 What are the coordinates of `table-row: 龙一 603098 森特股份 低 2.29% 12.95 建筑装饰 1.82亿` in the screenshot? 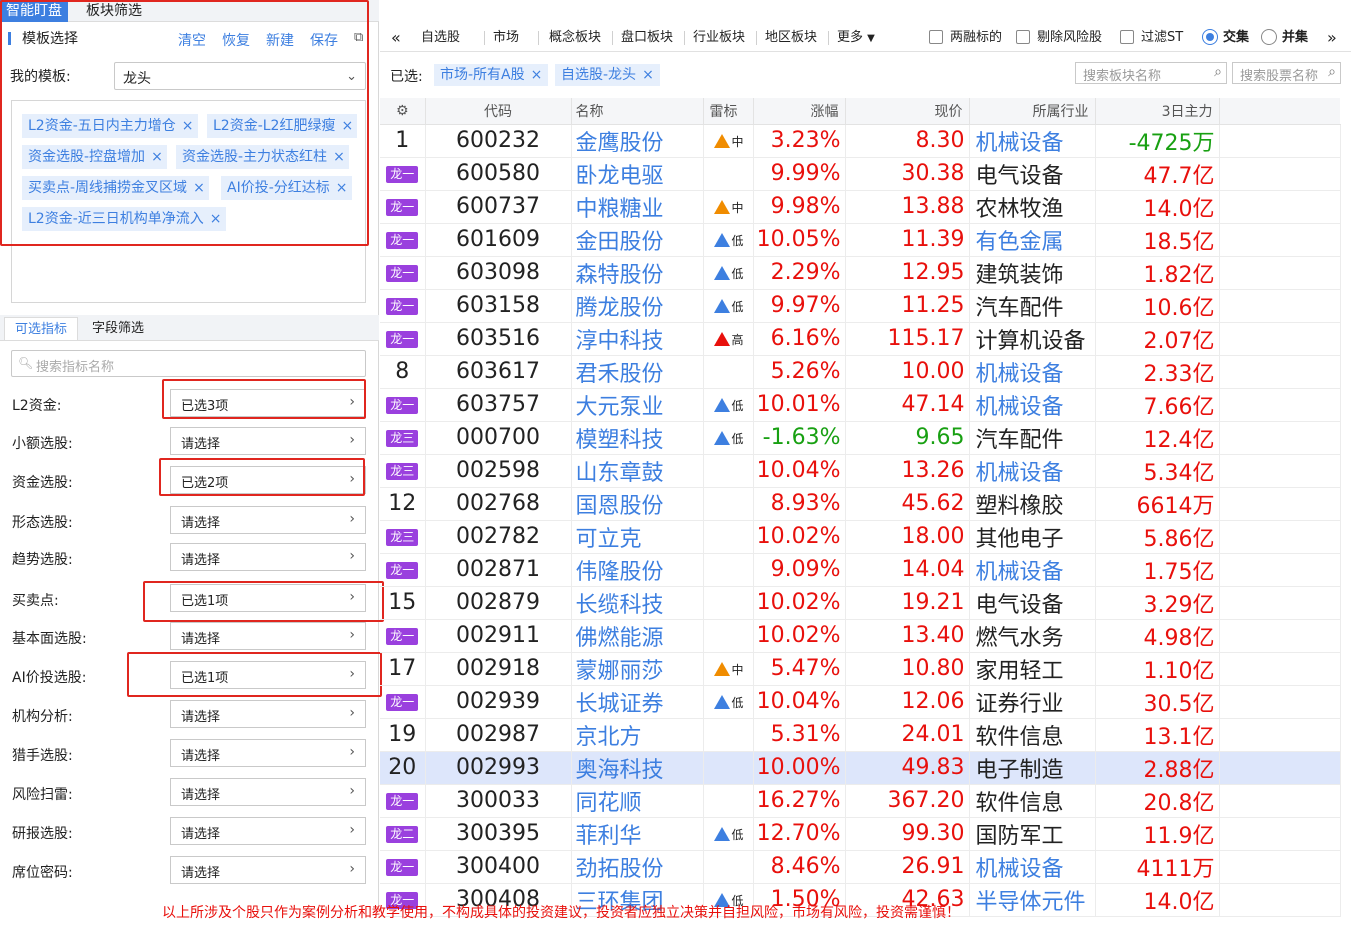 It's located at (860, 273).